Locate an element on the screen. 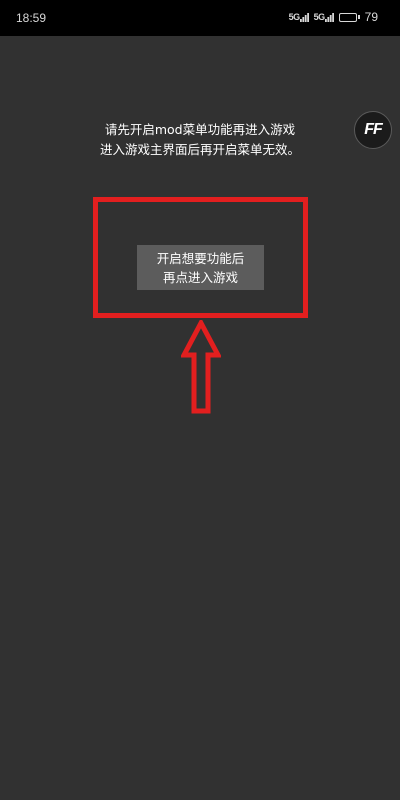 The width and height of the screenshot is (400, 800). instruction-line: 请先开启mod菜单功能再进入游戏 is located at coordinates (200, 129).